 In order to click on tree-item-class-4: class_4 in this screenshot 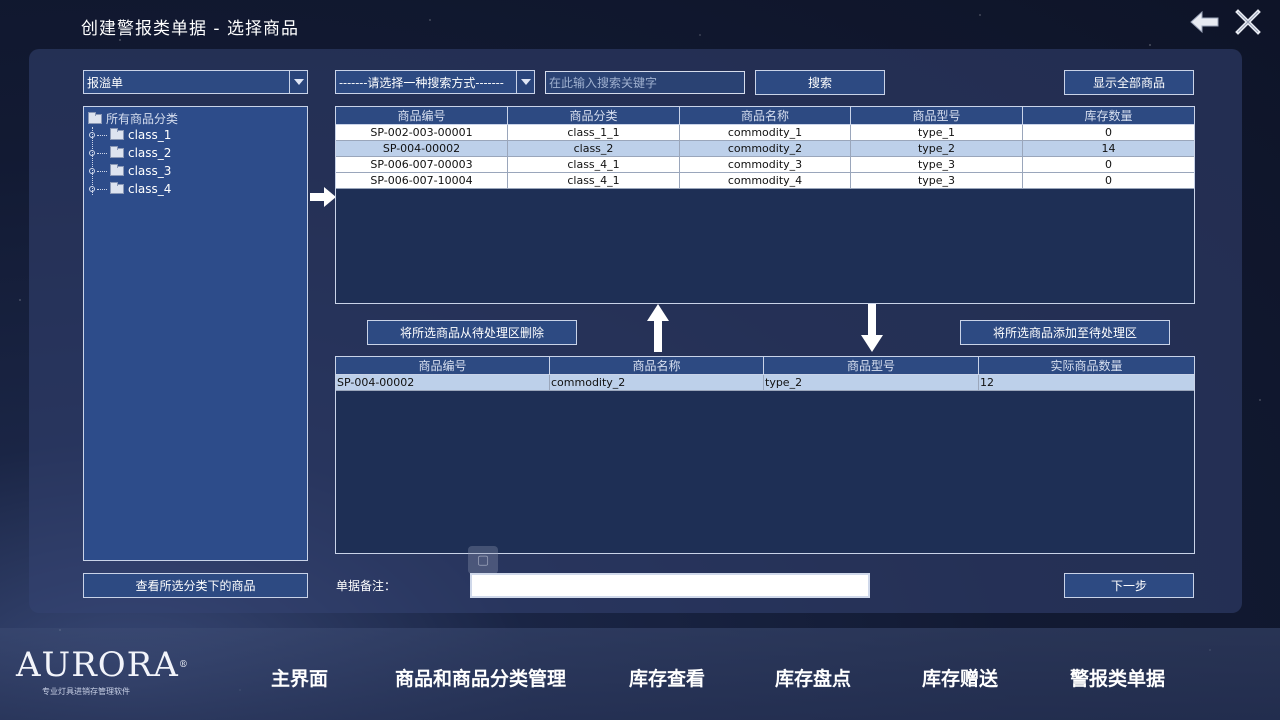, I will do `click(130, 189)`.